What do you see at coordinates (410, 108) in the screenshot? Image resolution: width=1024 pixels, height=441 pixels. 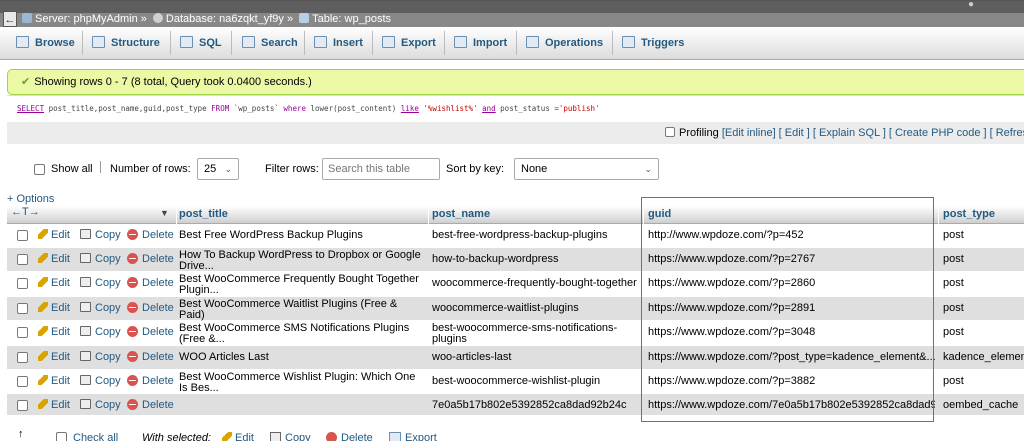 I see `sql-keyword: like` at bounding box center [410, 108].